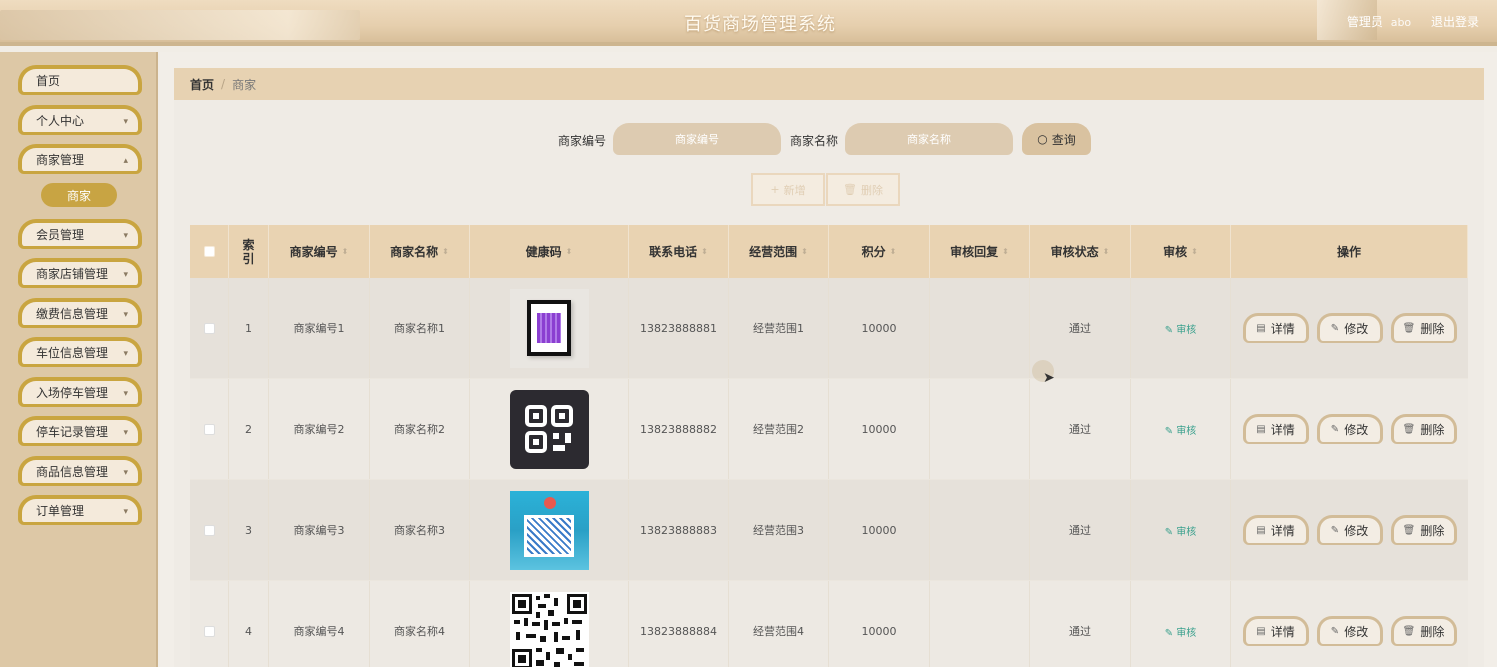 The image size is (1497, 667). Describe the element at coordinates (72, 314) in the screenshot. I see `sidebar-item-label: 缴费信息管理` at that location.